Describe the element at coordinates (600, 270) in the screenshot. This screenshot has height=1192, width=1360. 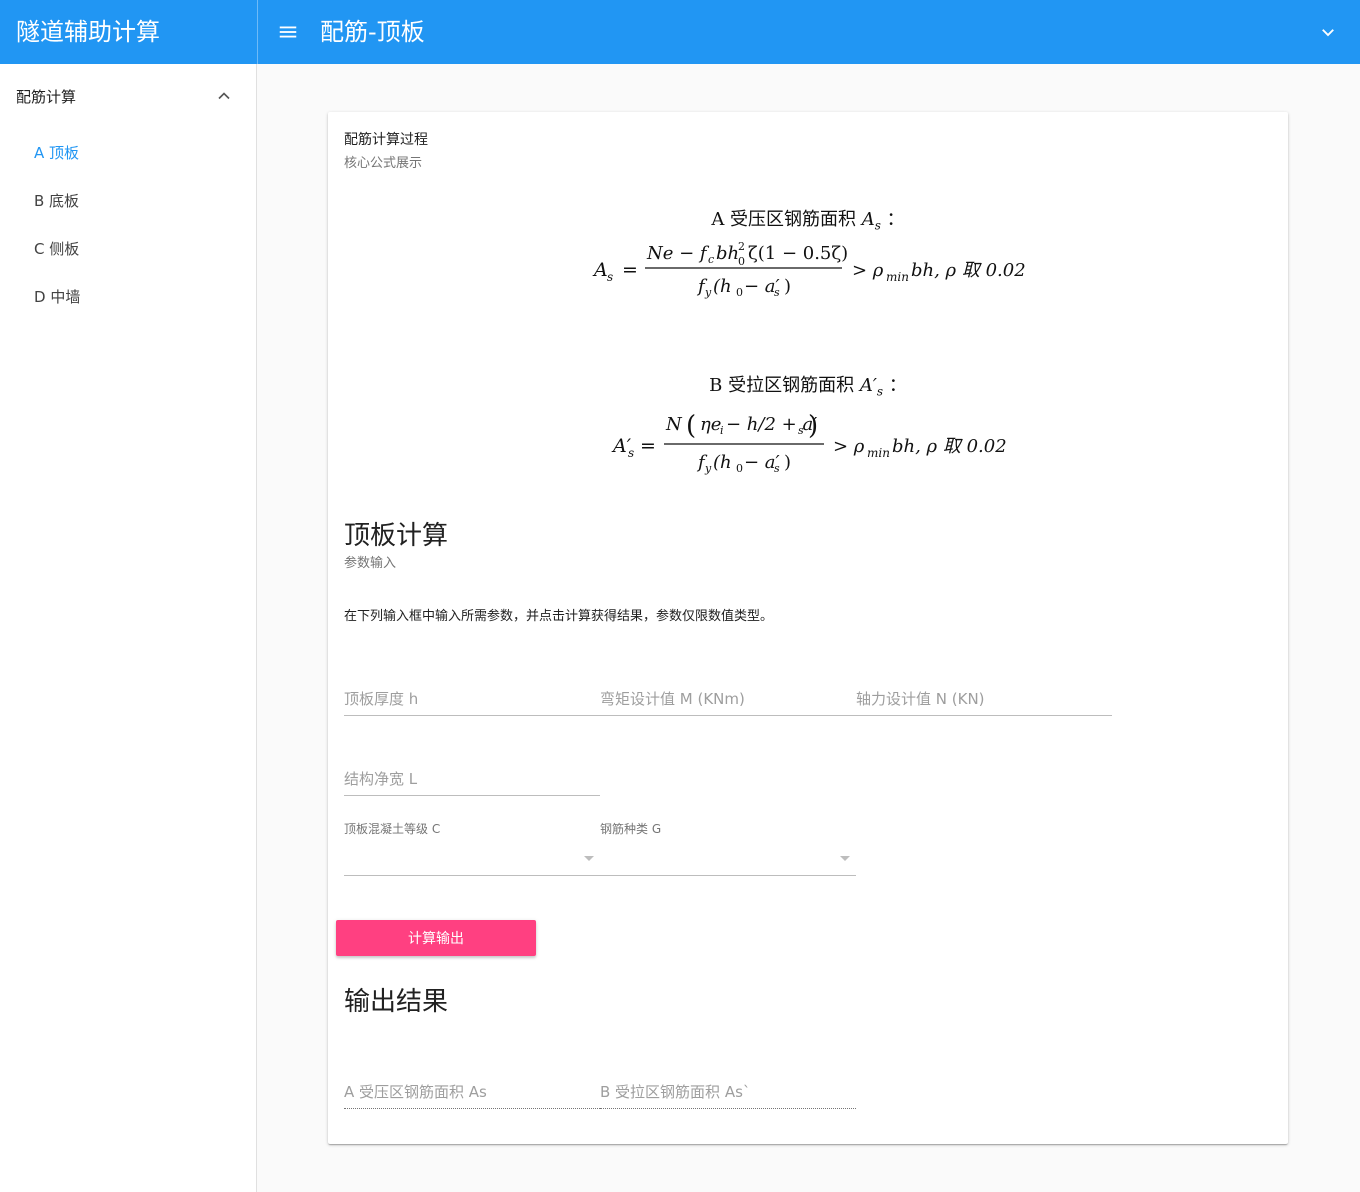
I see `svg-text: A` at that location.